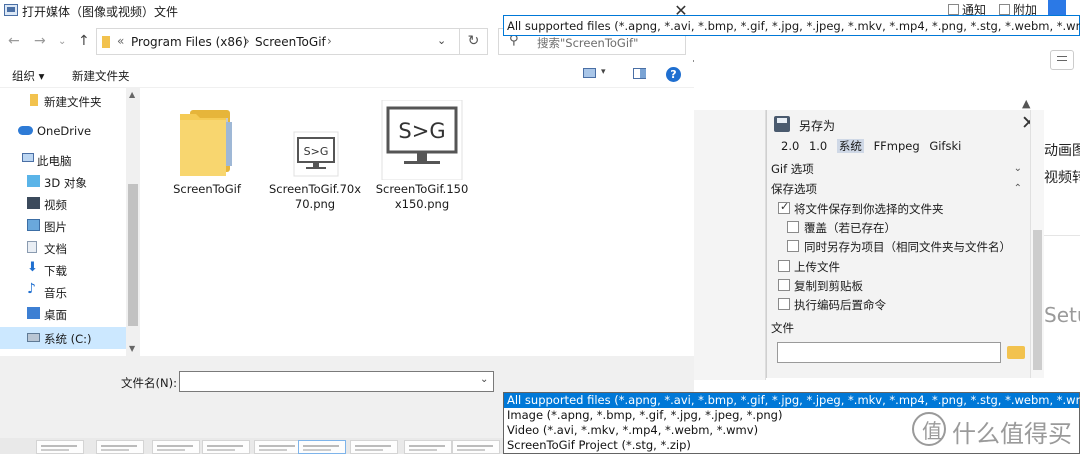  Describe the element at coordinates (422, 156) in the screenshot. I see `file-item-image: S>G ScreenToGif.150x150.png` at that location.